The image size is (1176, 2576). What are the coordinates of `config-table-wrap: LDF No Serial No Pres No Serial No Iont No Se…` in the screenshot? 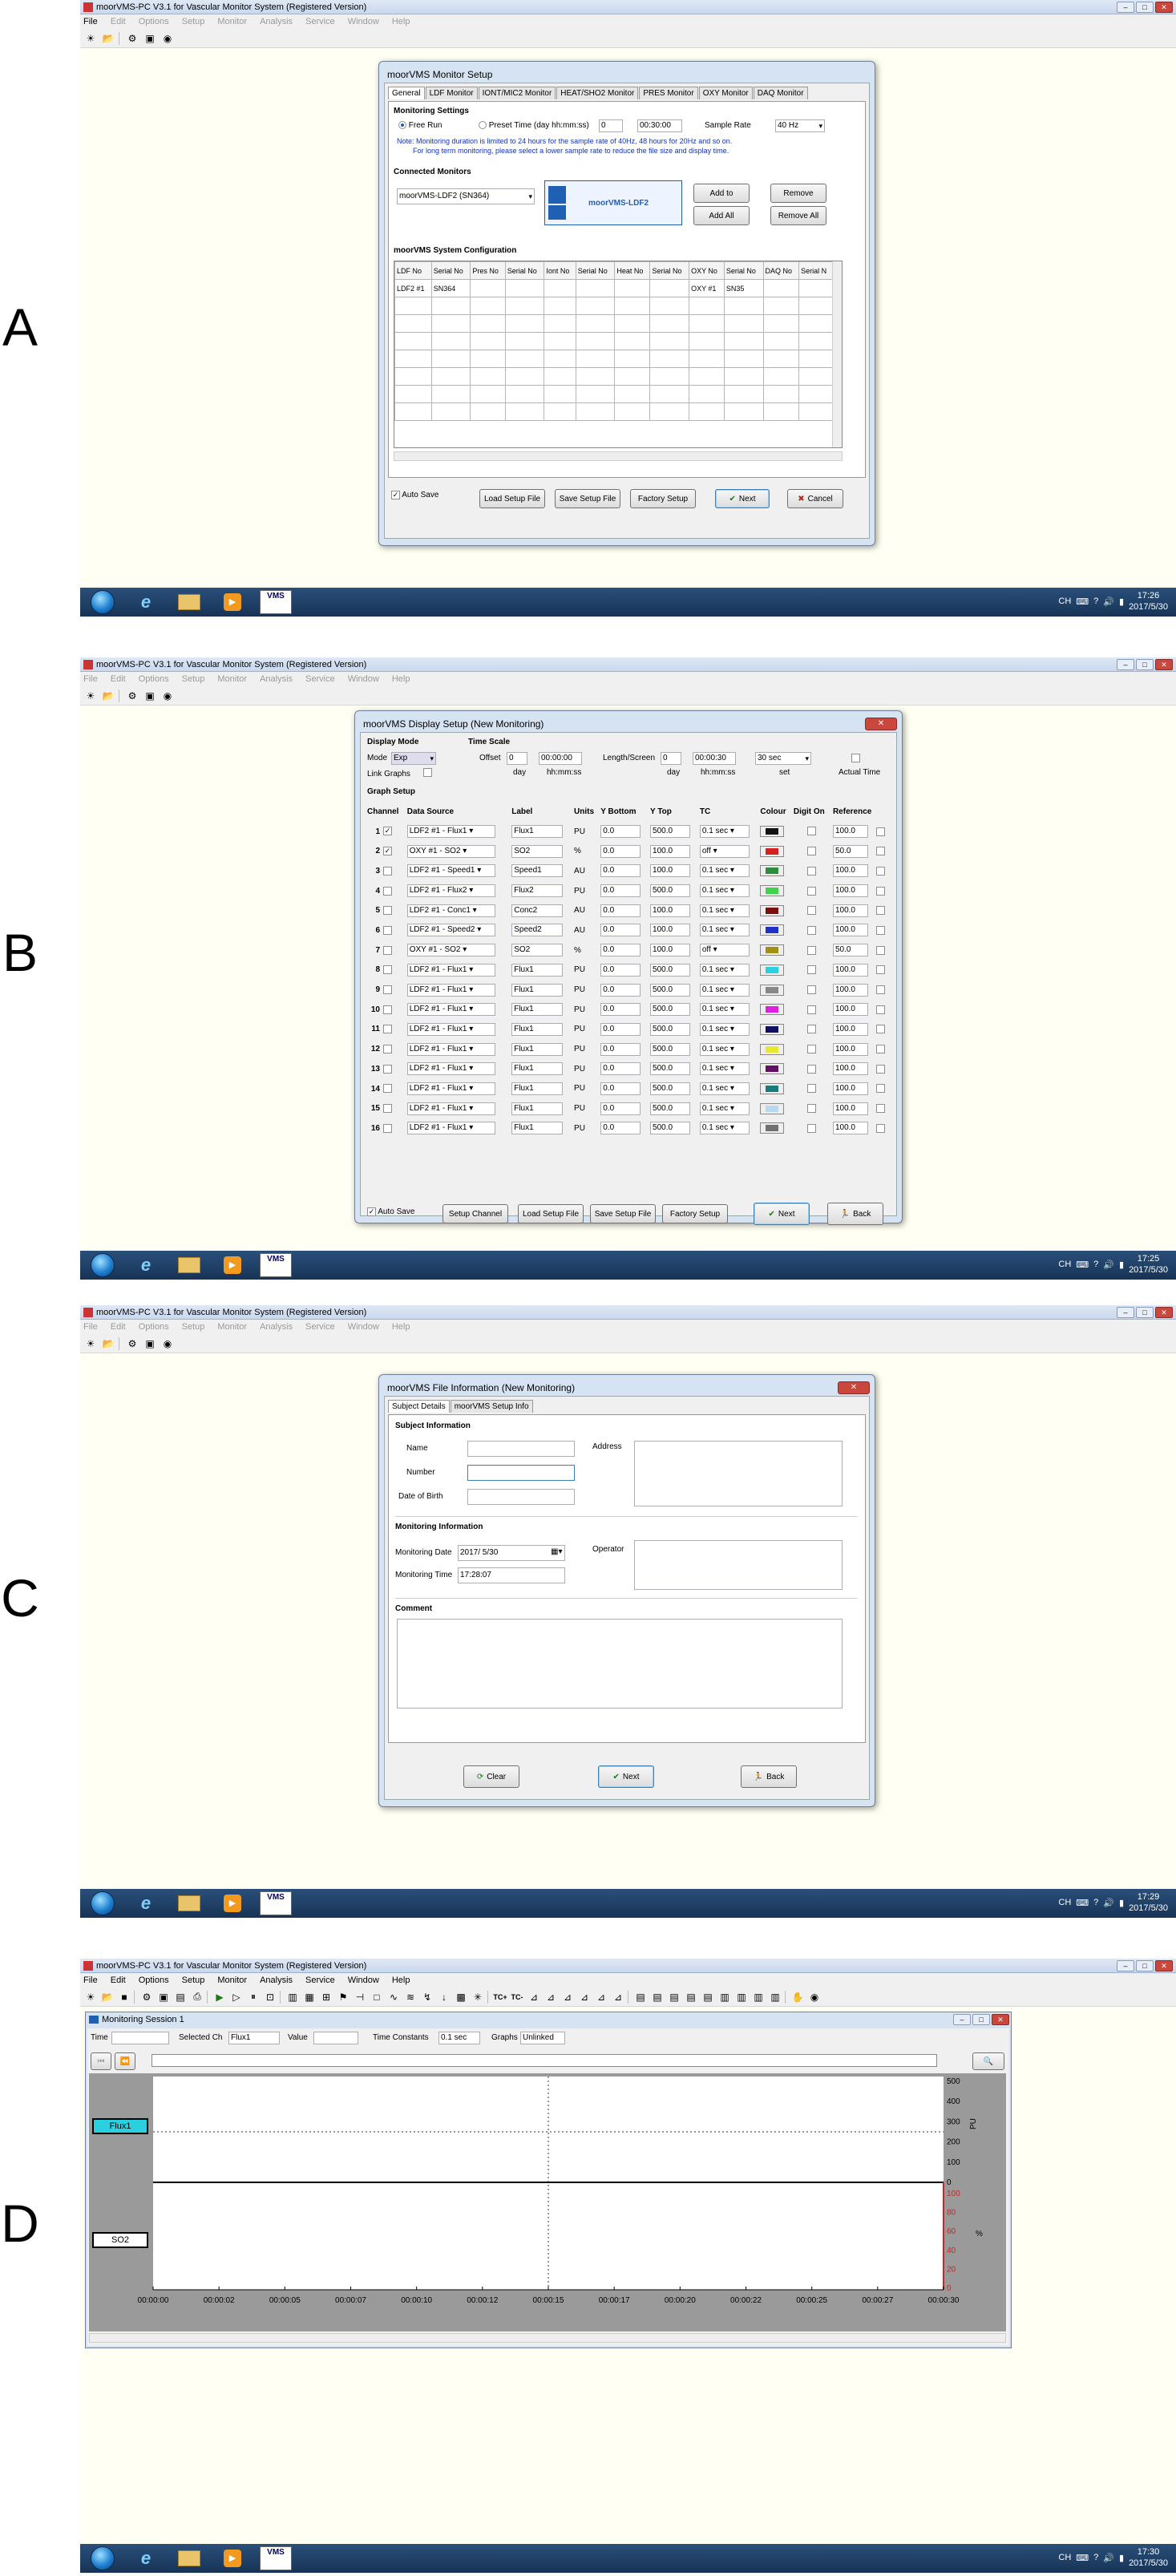 It's located at (618, 354).